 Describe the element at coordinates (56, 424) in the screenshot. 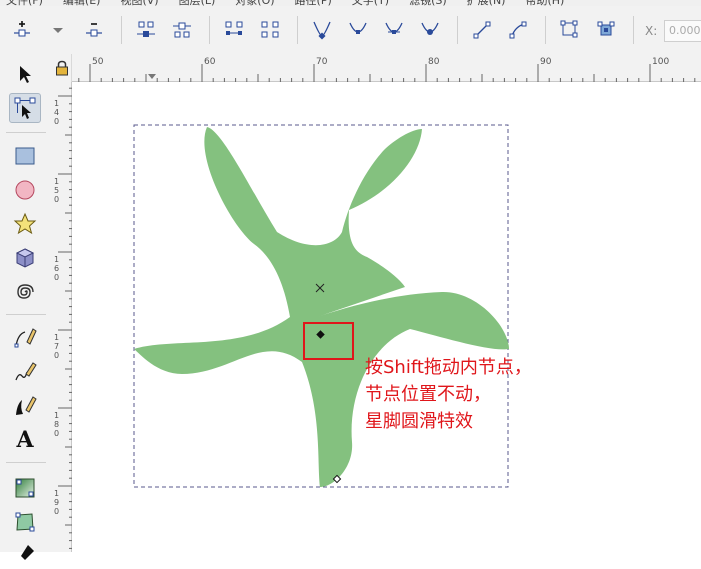

I see `ruler-label: 8` at that location.